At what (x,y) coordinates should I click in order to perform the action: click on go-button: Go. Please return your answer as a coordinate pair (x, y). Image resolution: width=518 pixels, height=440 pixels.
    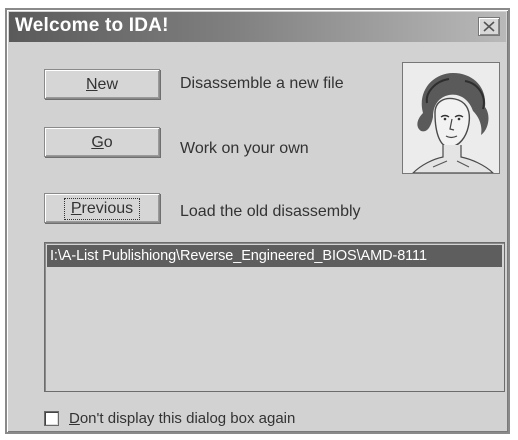
    Looking at the image, I should click on (102, 142).